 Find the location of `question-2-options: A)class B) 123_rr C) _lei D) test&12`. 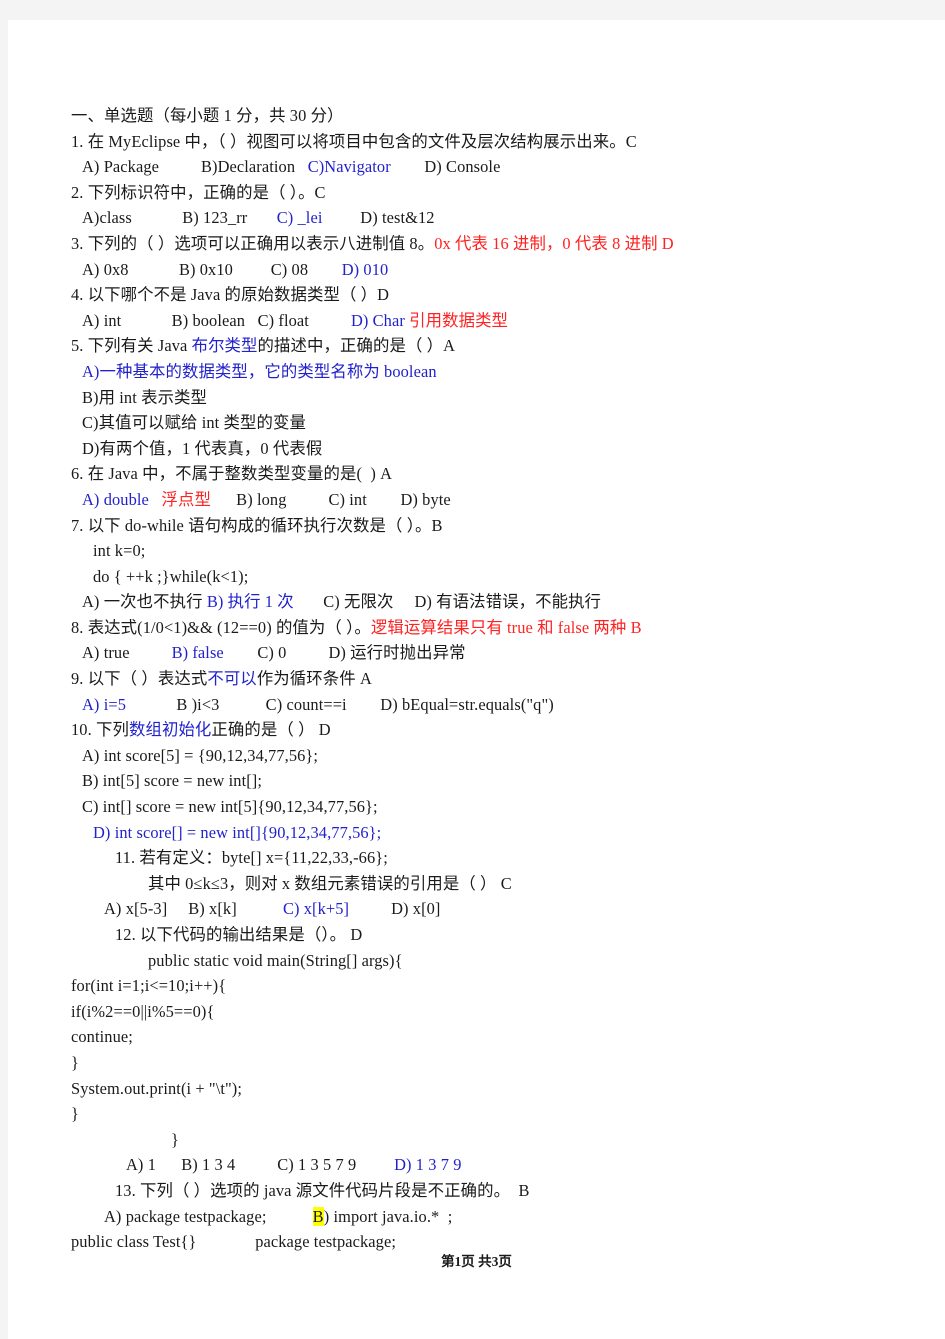

question-2-options: A)class B) 123_rr C) _lei D) test&12 is located at coordinates (481, 218).